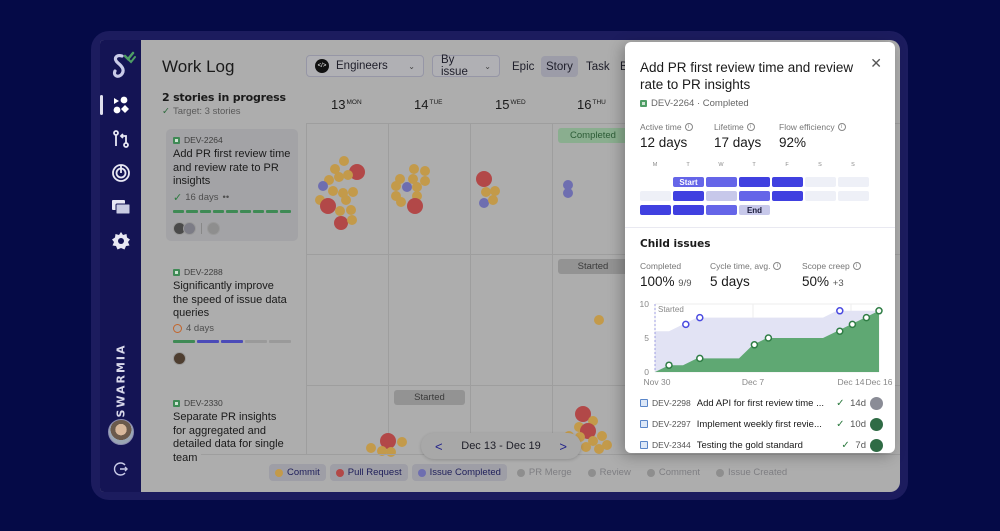 This screenshot has height=531, width=1000. Describe the element at coordinates (523, 66) in the screenshot. I see `tab-epic: Epic` at that location.